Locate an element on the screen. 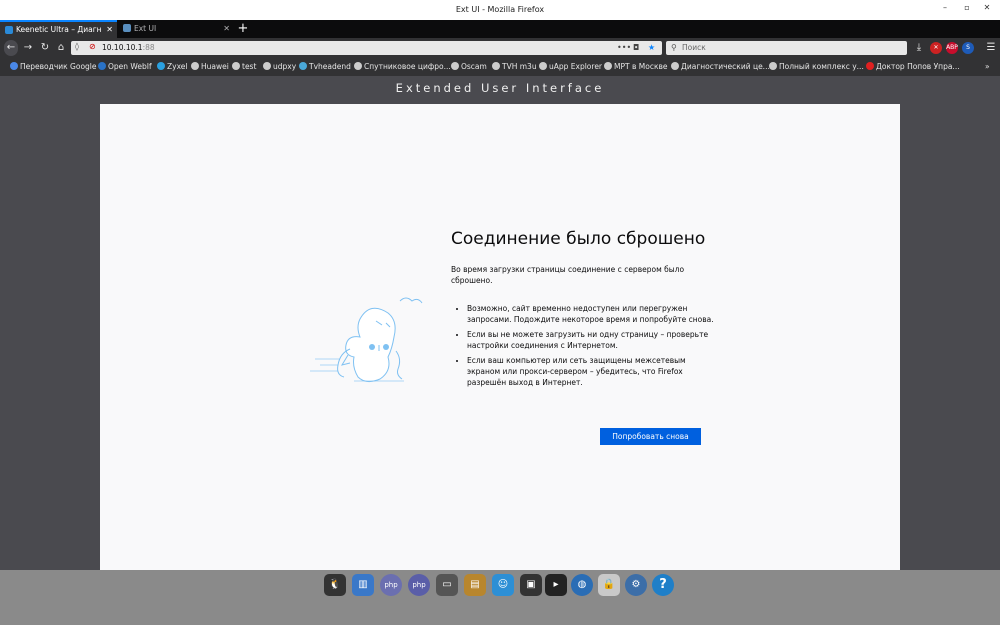  tab-label: Keenetic Ultra – Диагнос is located at coordinates (58, 29).